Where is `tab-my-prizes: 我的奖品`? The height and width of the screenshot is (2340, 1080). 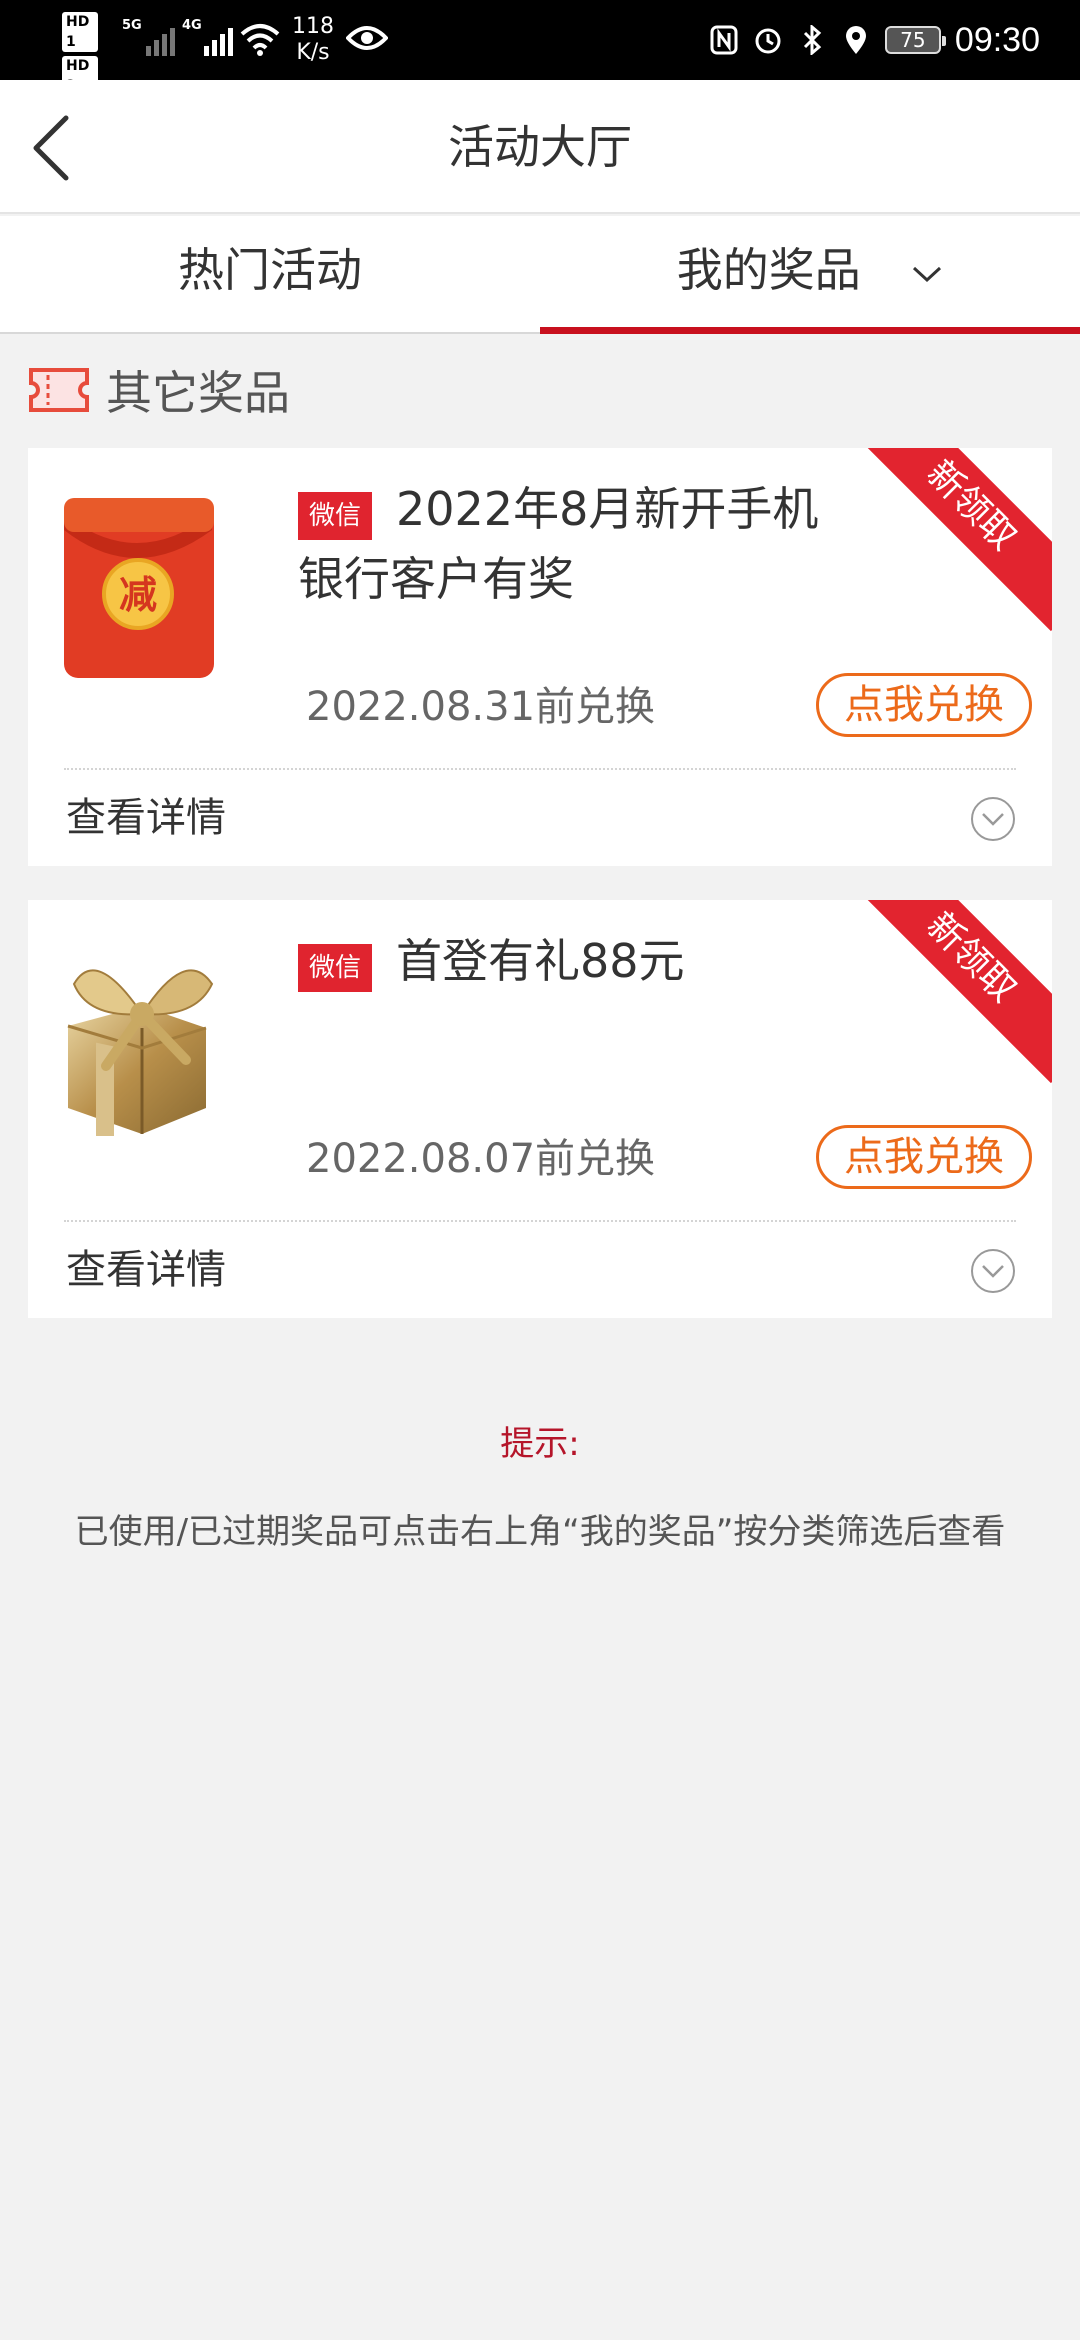
tab-my-prizes: 我的奖品 is located at coordinates (810, 275).